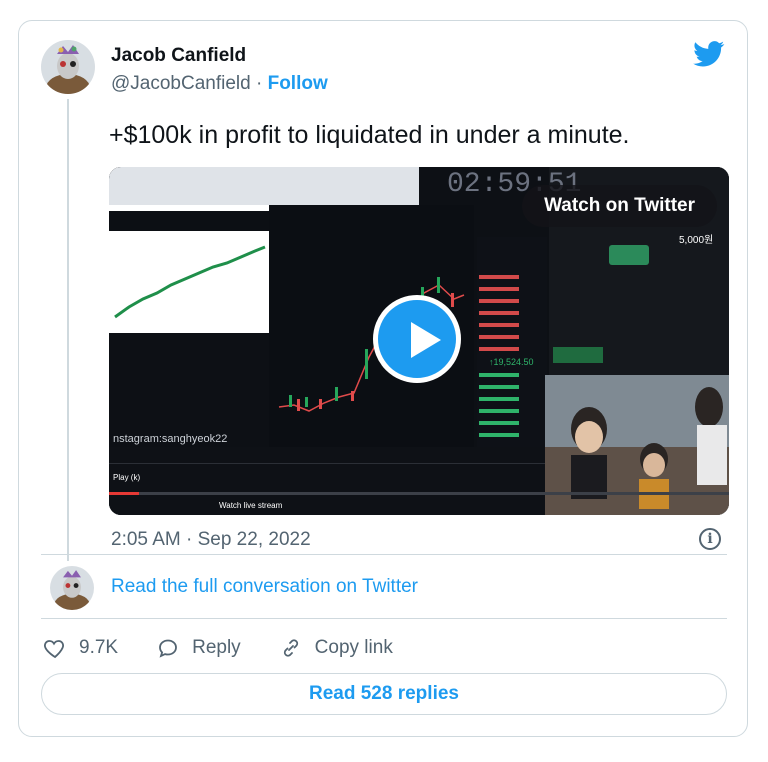 This screenshot has width=768, height=762. What do you see at coordinates (709, 54) in the screenshot?
I see `twitter-bird-icon` at bounding box center [709, 54].